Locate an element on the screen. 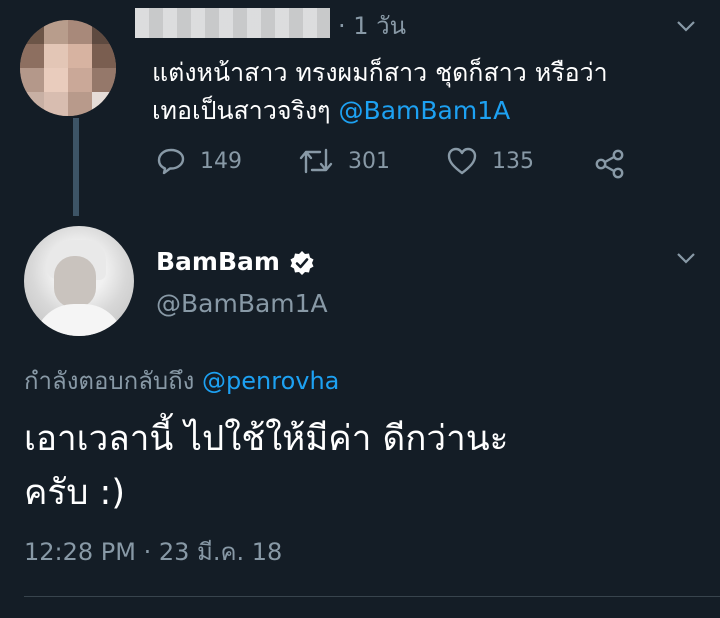 The image size is (720, 618). retweet-button: 301 is located at coordinates (344, 161).